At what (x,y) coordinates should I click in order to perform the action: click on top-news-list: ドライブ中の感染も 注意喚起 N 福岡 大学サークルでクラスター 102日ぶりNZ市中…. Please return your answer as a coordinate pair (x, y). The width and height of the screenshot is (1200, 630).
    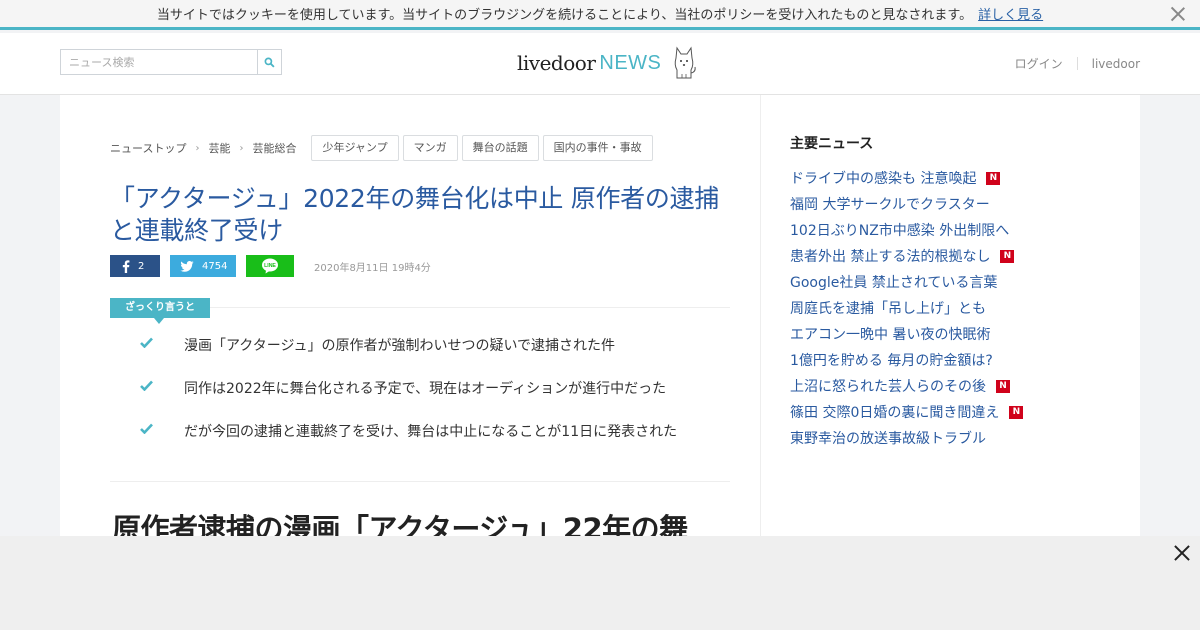
    Looking at the image, I should click on (940, 308).